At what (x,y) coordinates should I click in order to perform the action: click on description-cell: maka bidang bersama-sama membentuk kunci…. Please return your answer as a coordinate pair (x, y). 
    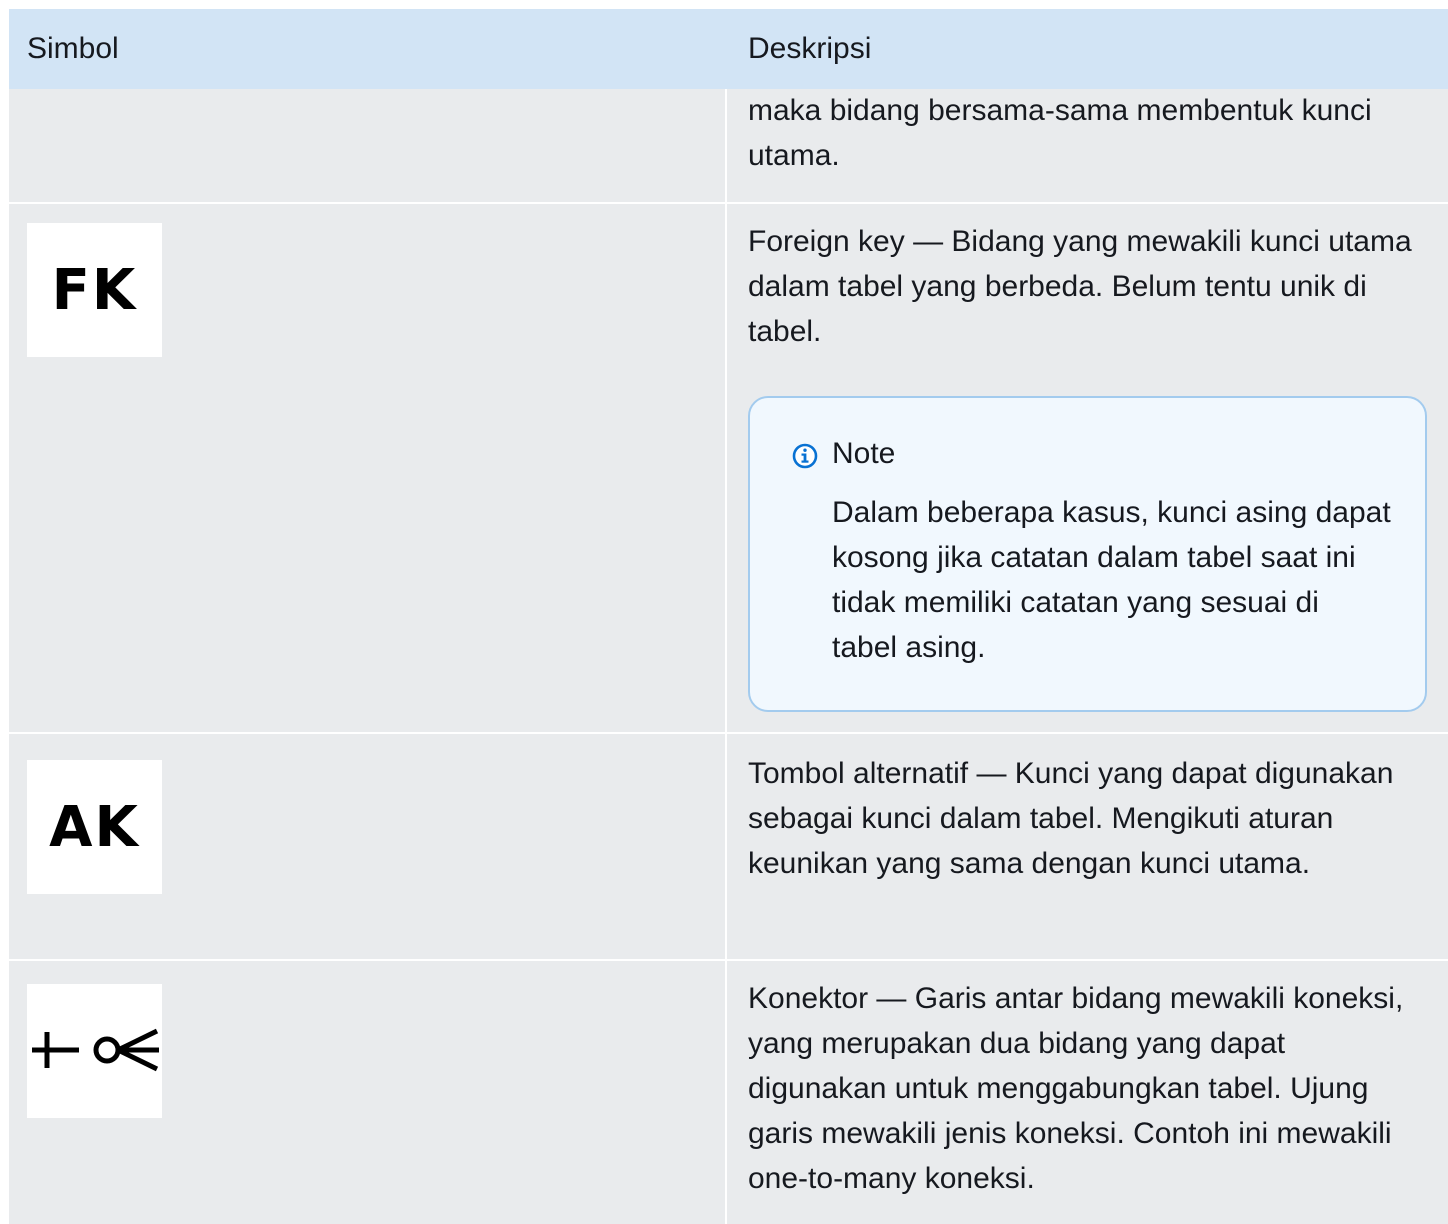
    Looking at the image, I should click on (1087, 145).